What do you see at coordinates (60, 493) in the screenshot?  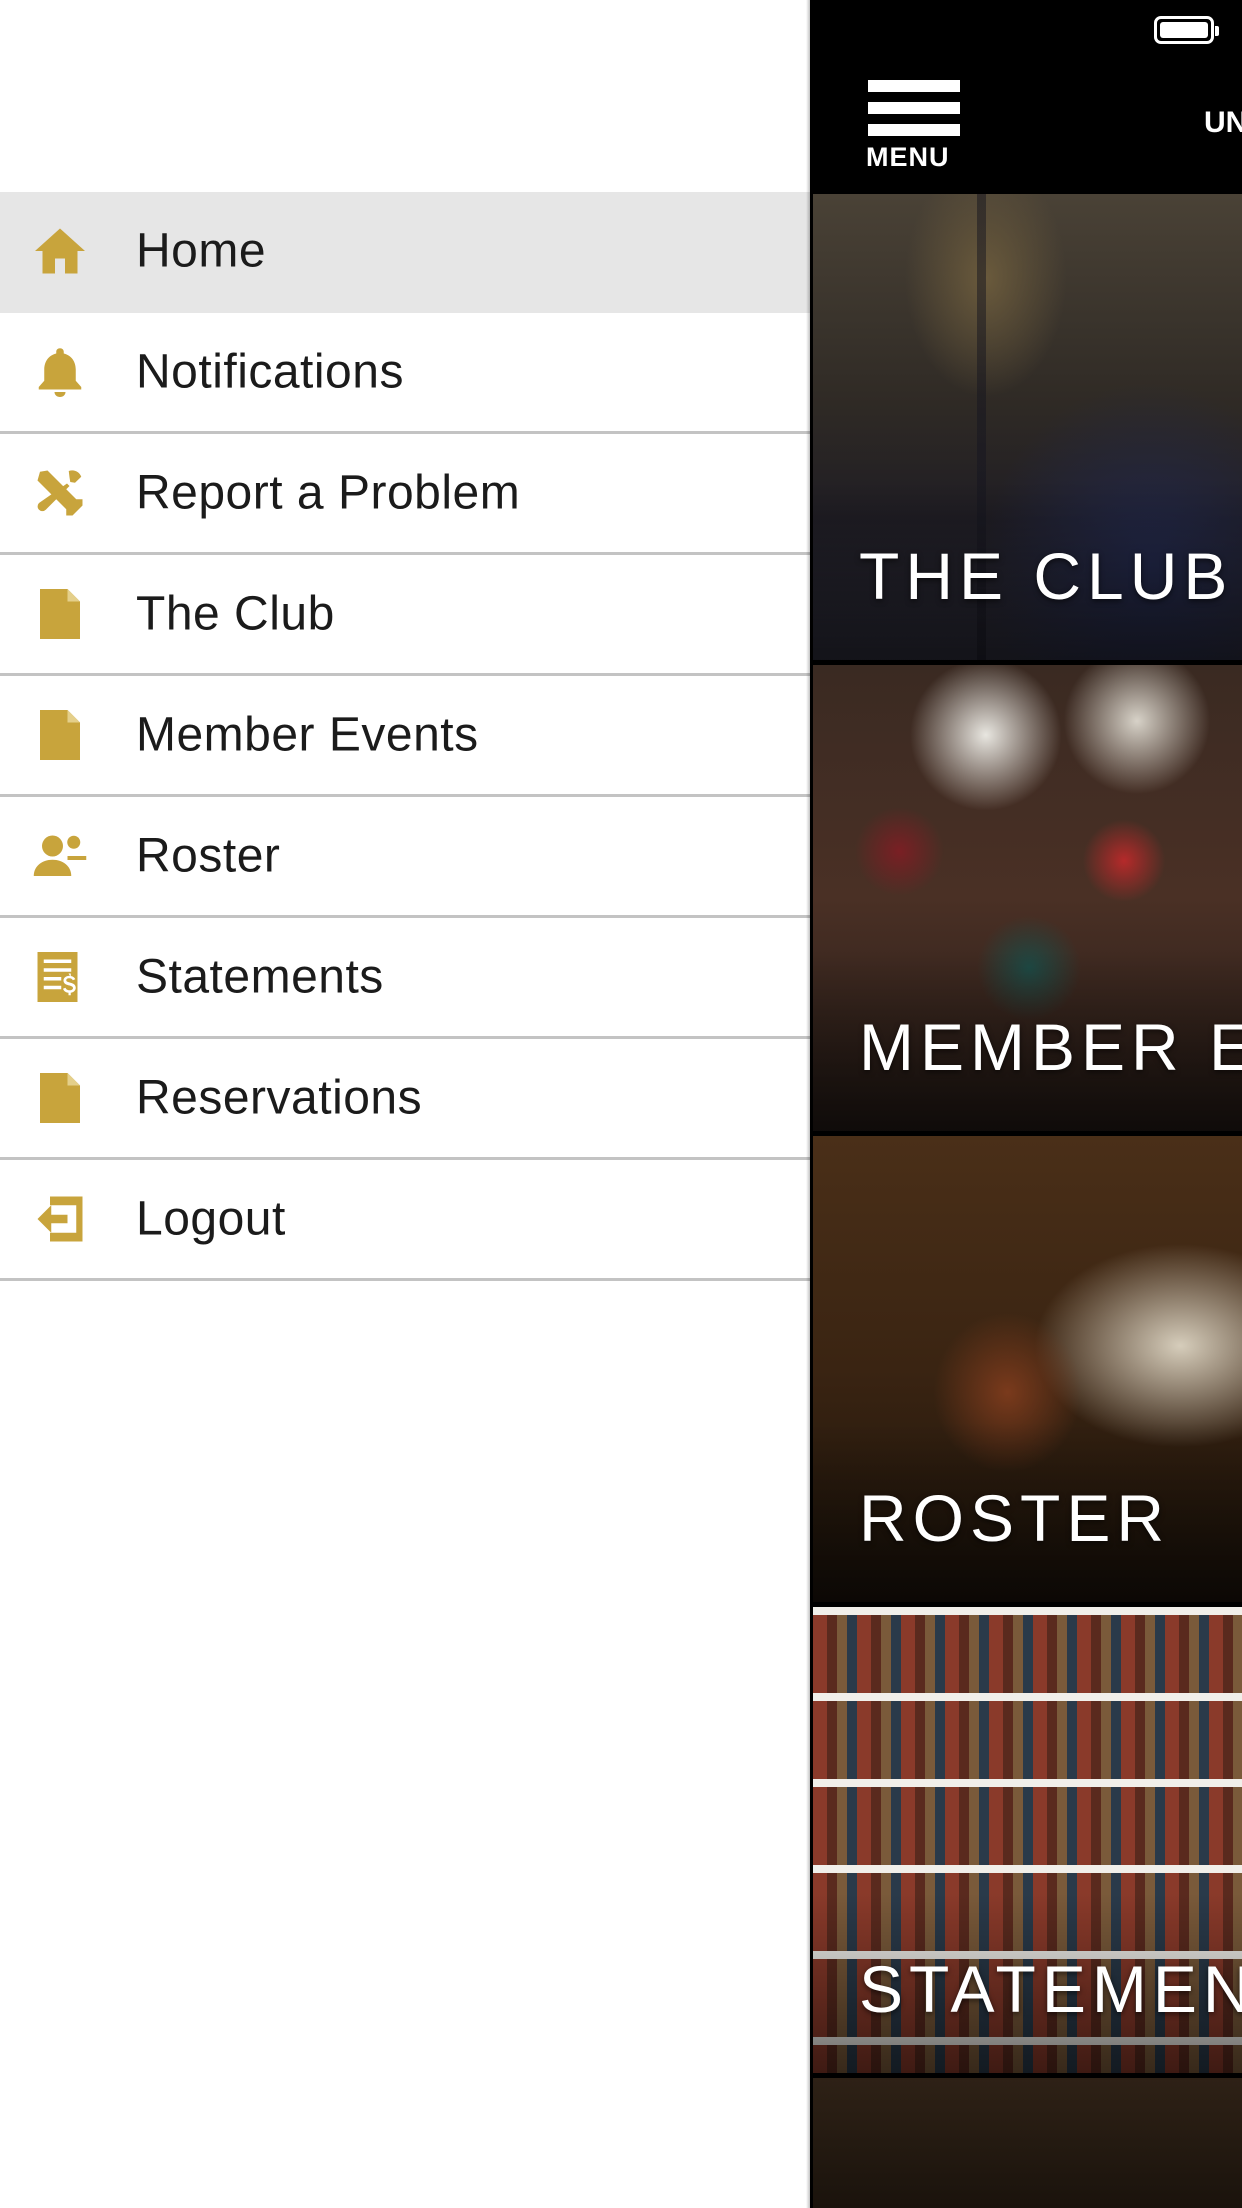 I see `tools-icon` at bounding box center [60, 493].